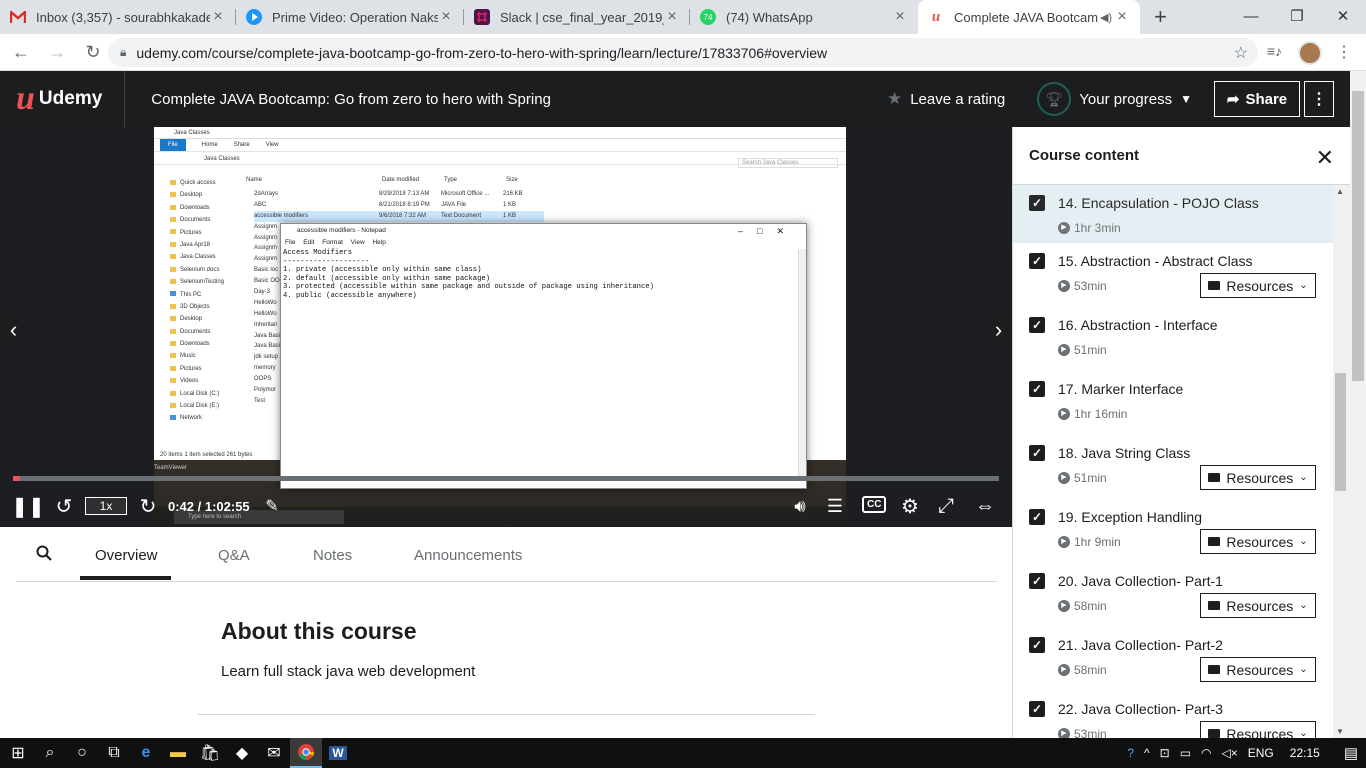 The height and width of the screenshot is (768, 1366). What do you see at coordinates (835, 506) in the screenshot?
I see `transcript-icon: ☰` at bounding box center [835, 506].